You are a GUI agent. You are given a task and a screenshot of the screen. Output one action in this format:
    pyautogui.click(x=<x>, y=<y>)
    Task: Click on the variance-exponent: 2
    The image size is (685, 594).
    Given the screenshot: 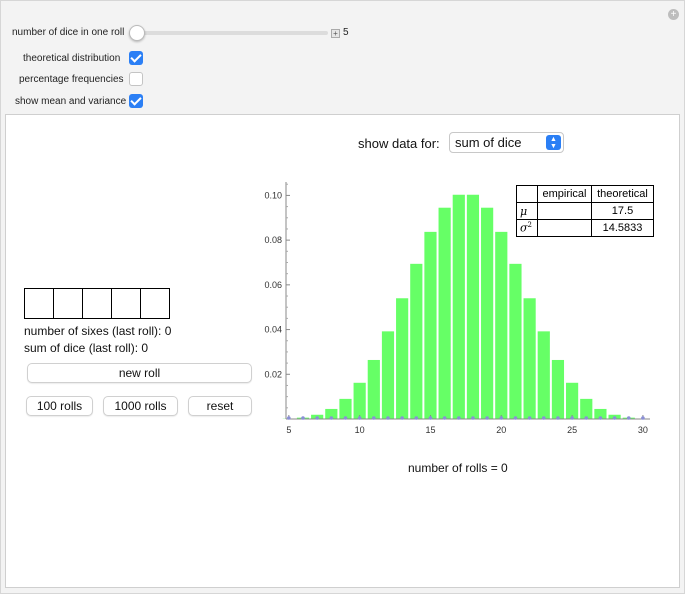 What is the action you would take?
    pyautogui.click(x=529, y=225)
    